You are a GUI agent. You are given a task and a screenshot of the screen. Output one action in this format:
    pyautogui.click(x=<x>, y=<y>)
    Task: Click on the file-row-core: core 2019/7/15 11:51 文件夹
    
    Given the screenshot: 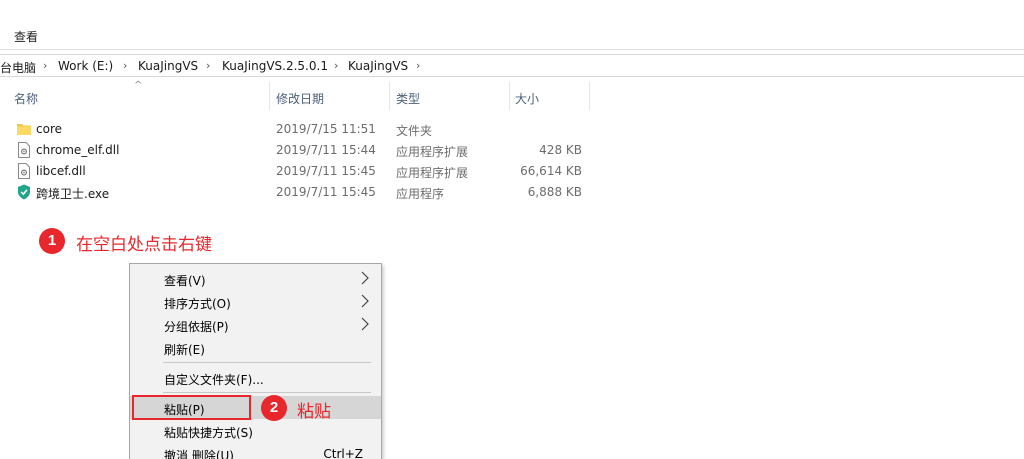 What is the action you would take?
    pyautogui.click(x=309, y=129)
    